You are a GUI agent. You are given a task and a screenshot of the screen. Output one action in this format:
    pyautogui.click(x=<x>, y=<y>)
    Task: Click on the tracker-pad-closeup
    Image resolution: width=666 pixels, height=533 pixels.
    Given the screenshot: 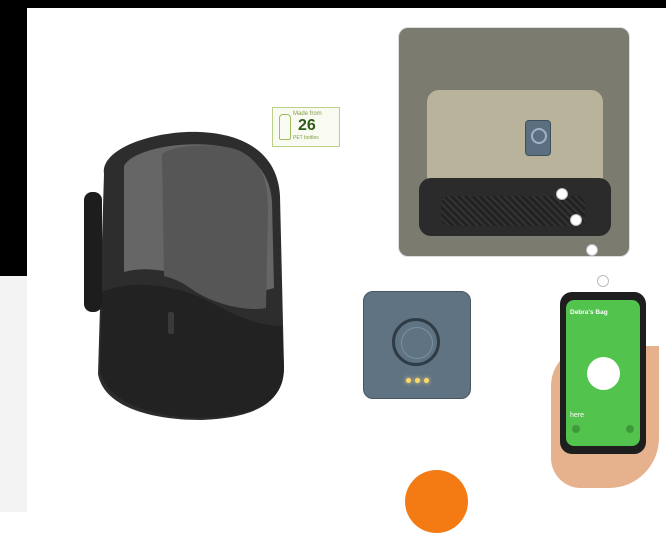 What is the action you would take?
    pyautogui.click(x=417, y=345)
    